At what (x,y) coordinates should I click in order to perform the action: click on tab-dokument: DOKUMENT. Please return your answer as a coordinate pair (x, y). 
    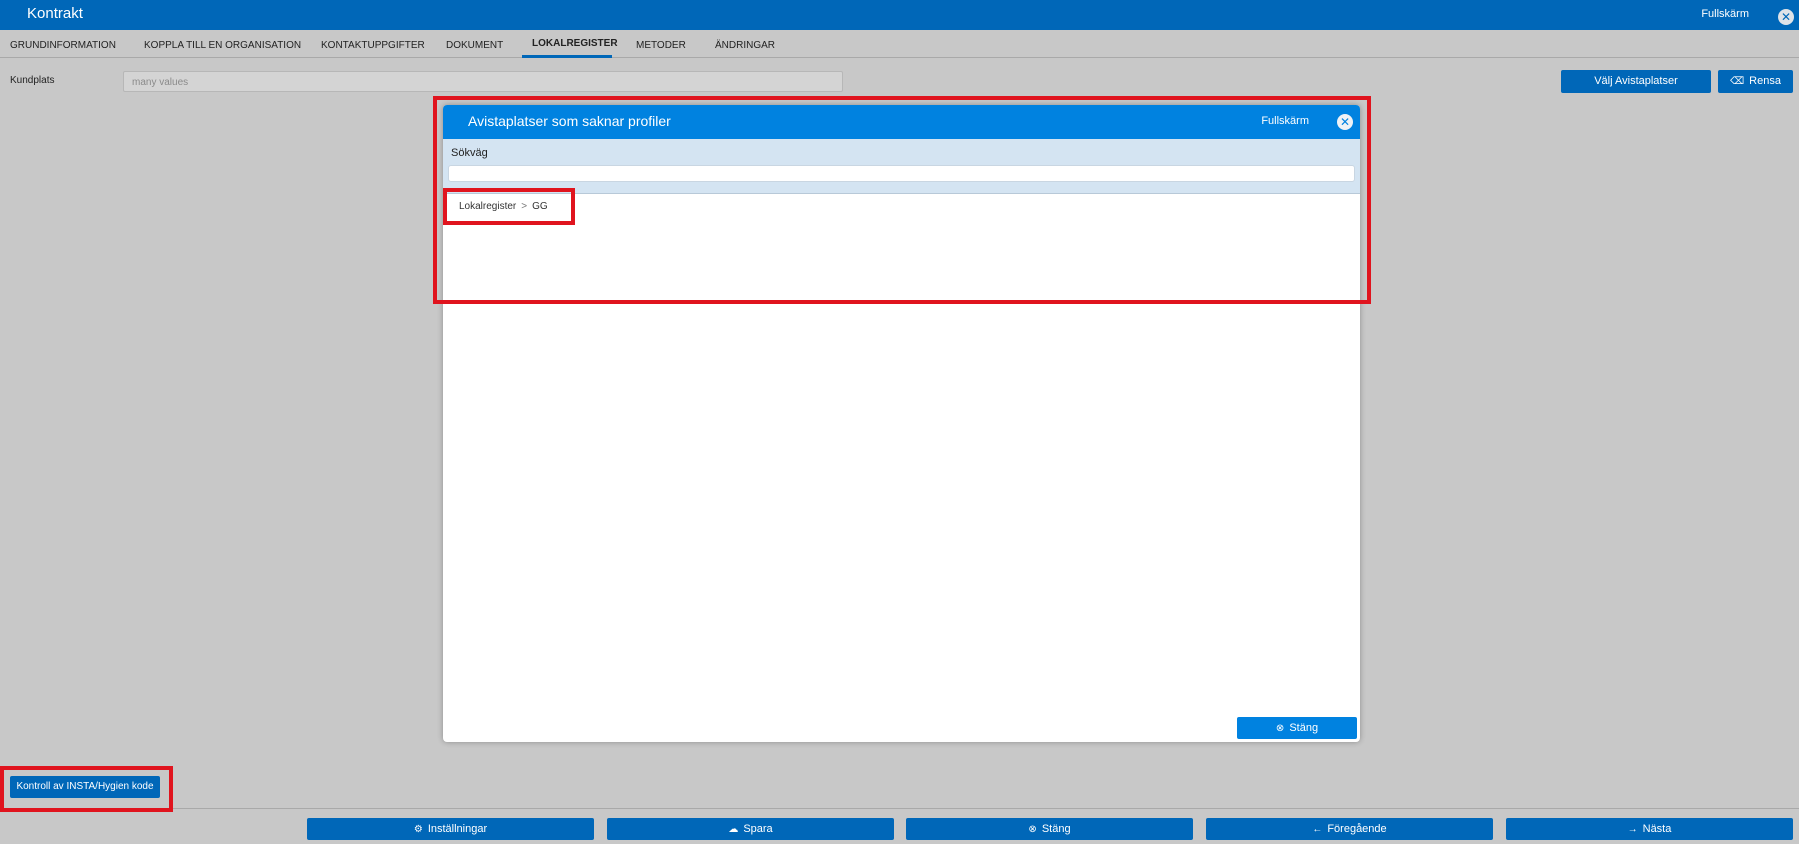
    Looking at the image, I should click on (474, 45).